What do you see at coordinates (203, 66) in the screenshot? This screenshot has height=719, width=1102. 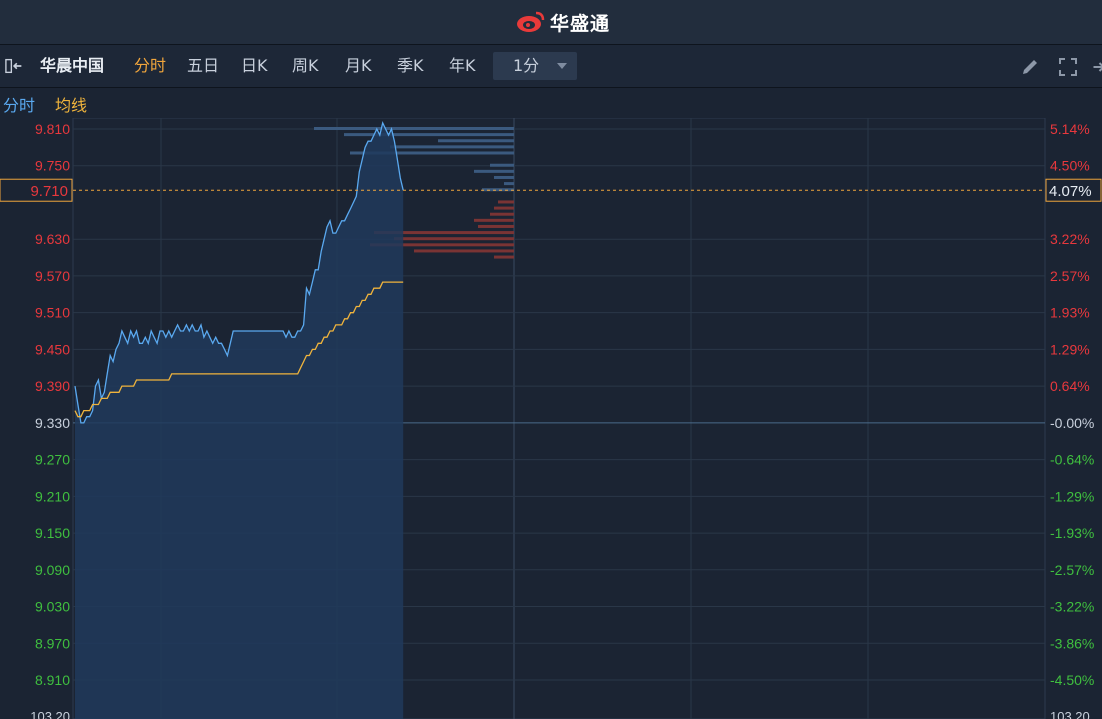 I see `tab-five-day: 五日` at bounding box center [203, 66].